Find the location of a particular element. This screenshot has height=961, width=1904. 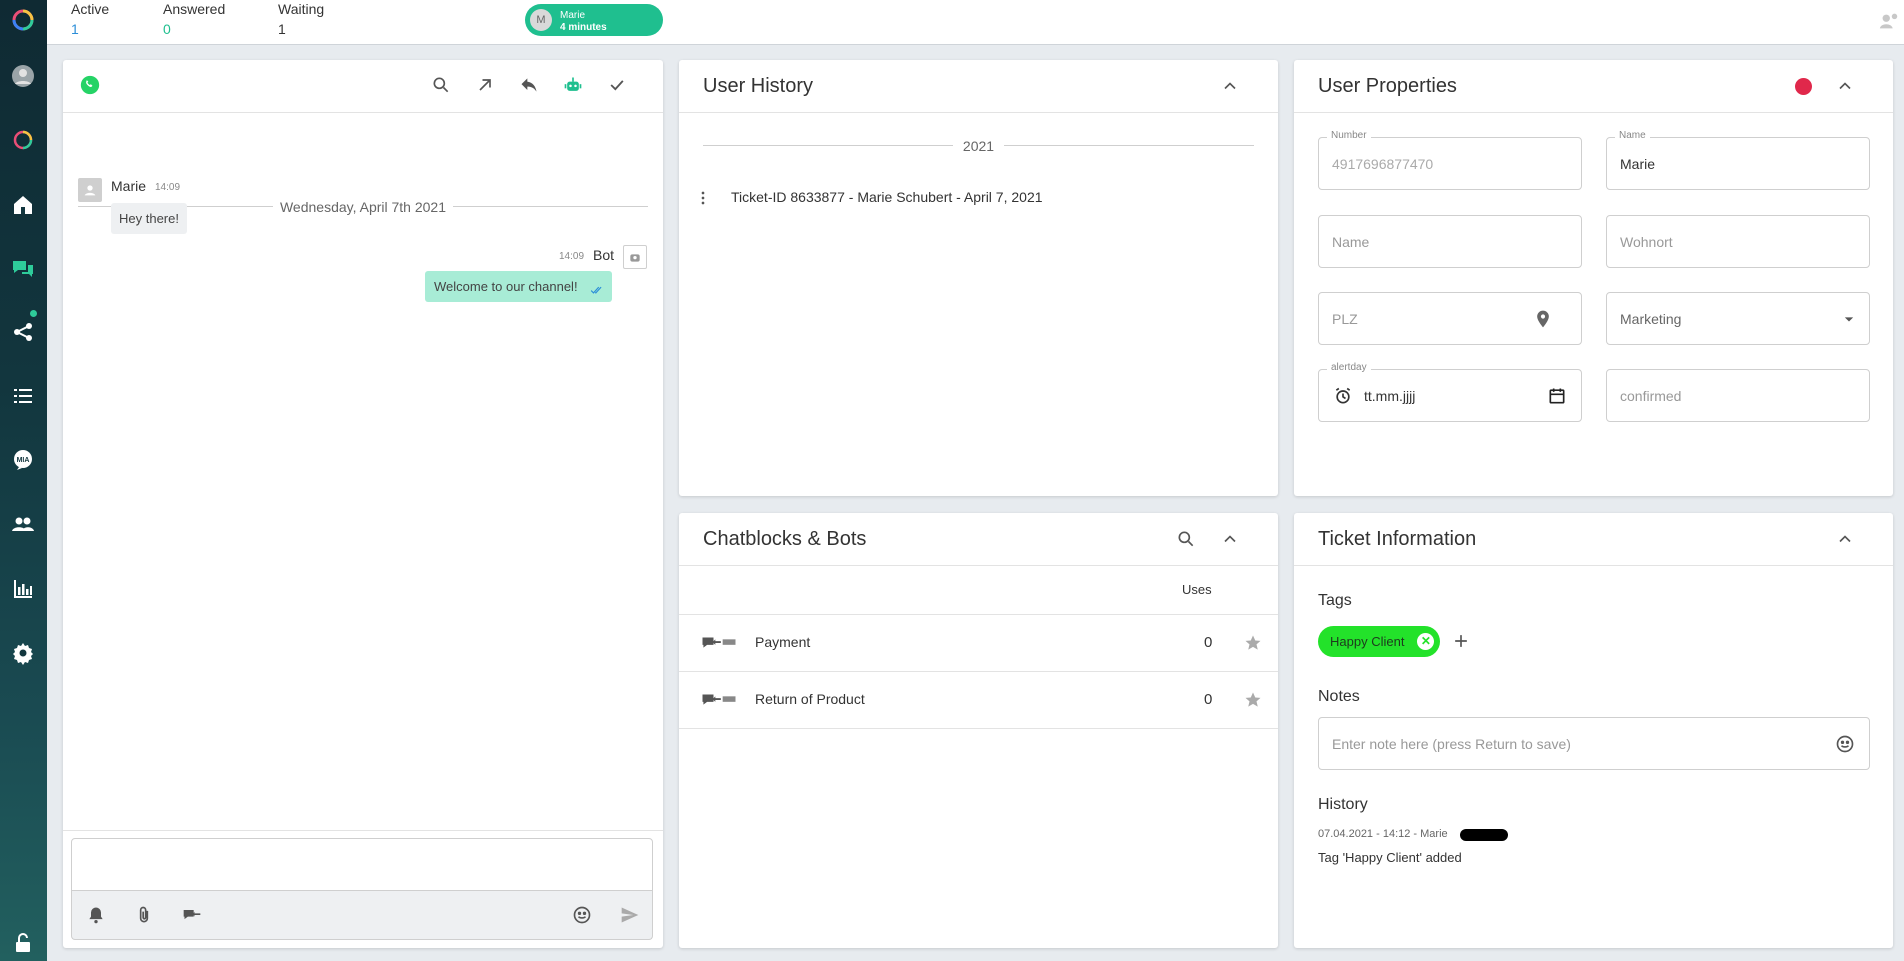

confirmed-placeholder: confirmed is located at coordinates (1651, 396).